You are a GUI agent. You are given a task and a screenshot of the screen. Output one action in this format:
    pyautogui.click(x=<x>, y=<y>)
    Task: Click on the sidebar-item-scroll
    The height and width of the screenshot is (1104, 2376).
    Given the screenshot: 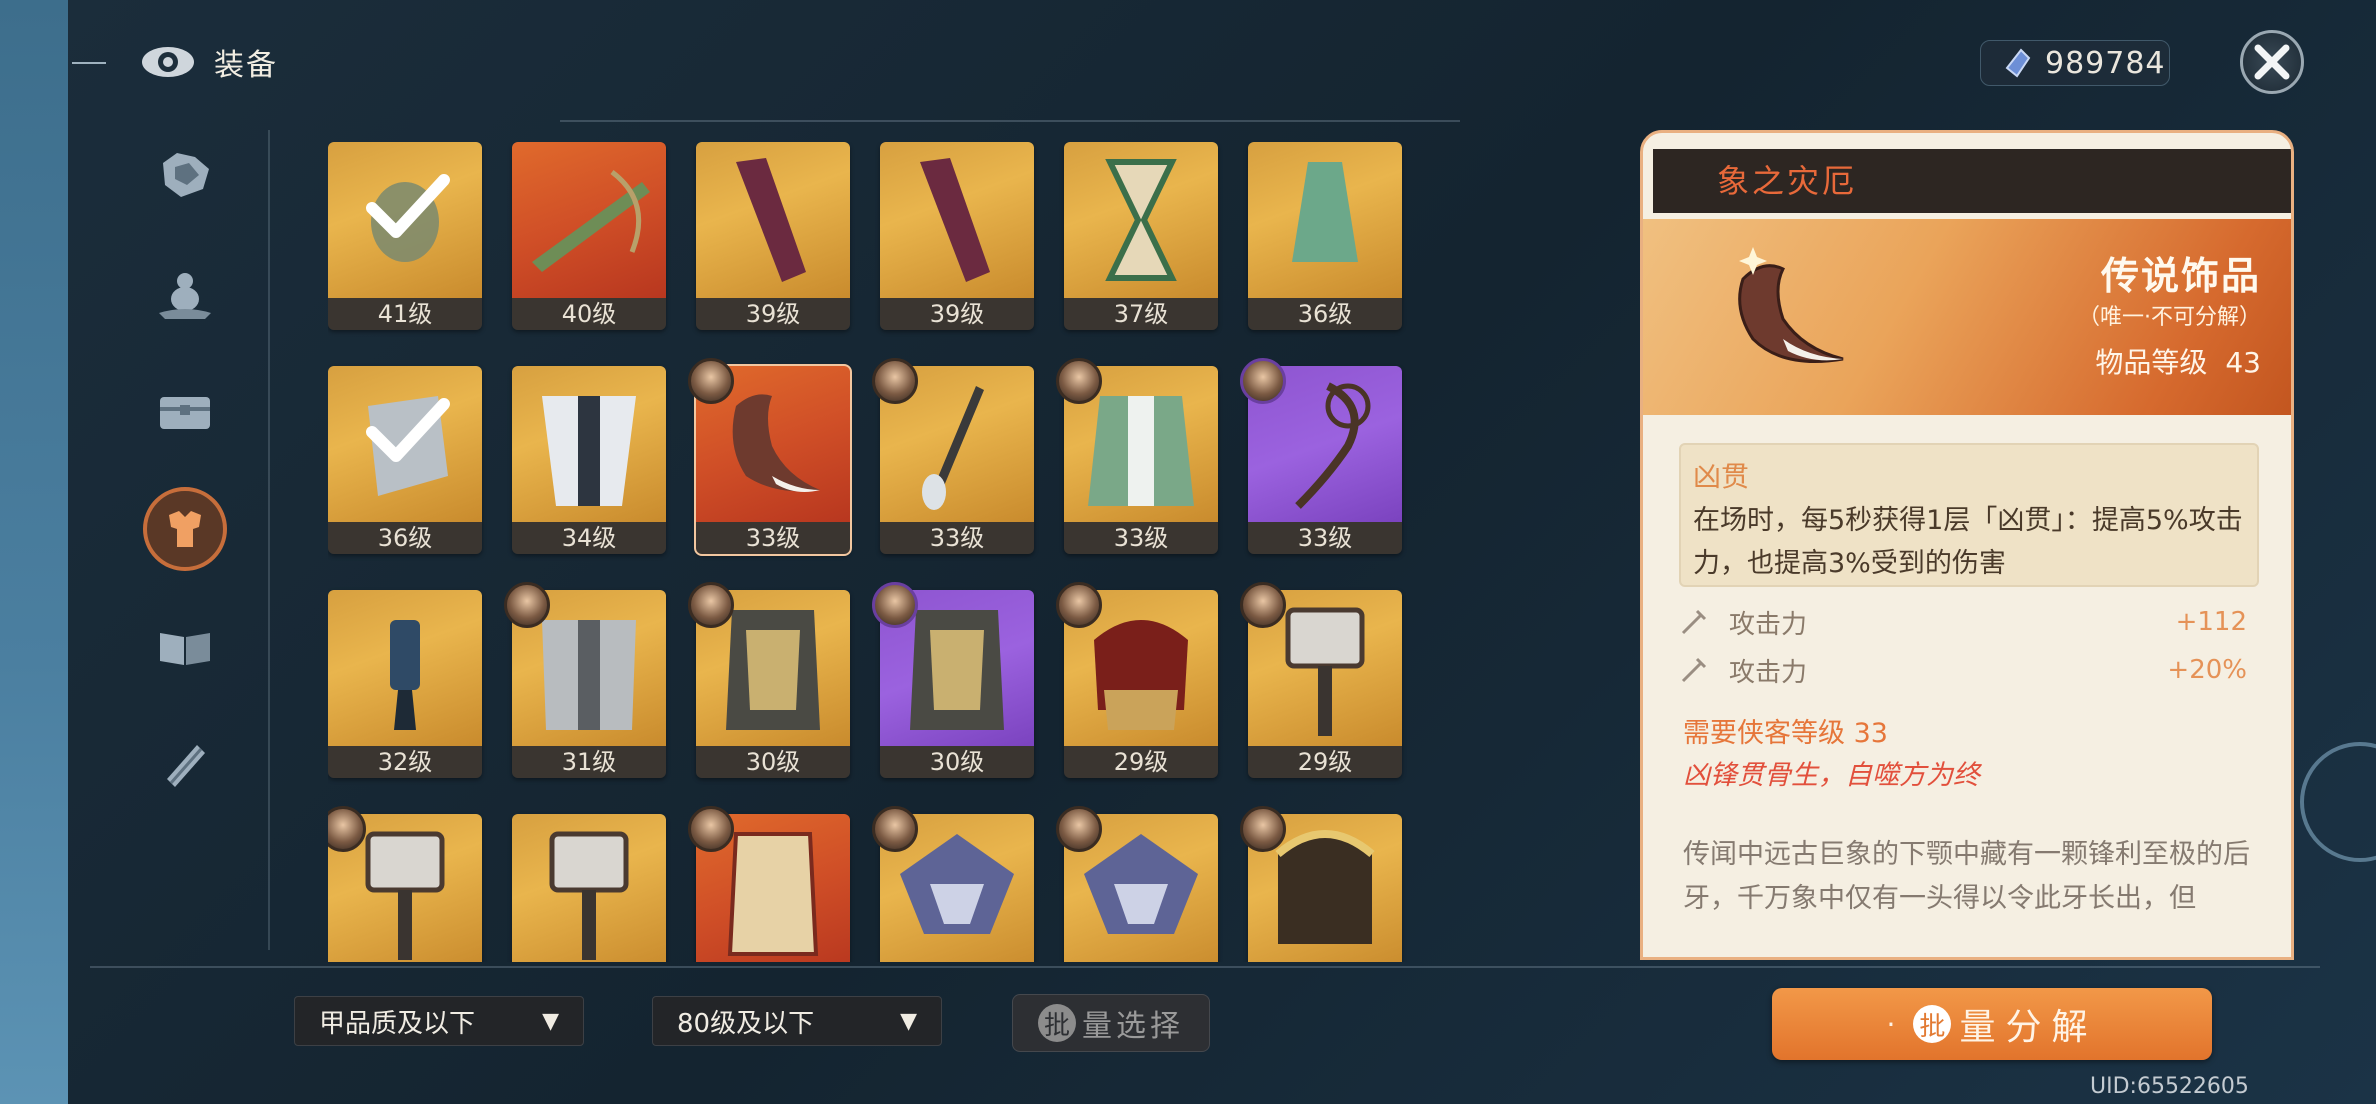 What is the action you would take?
    pyautogui.click(x=185, y=765)
    